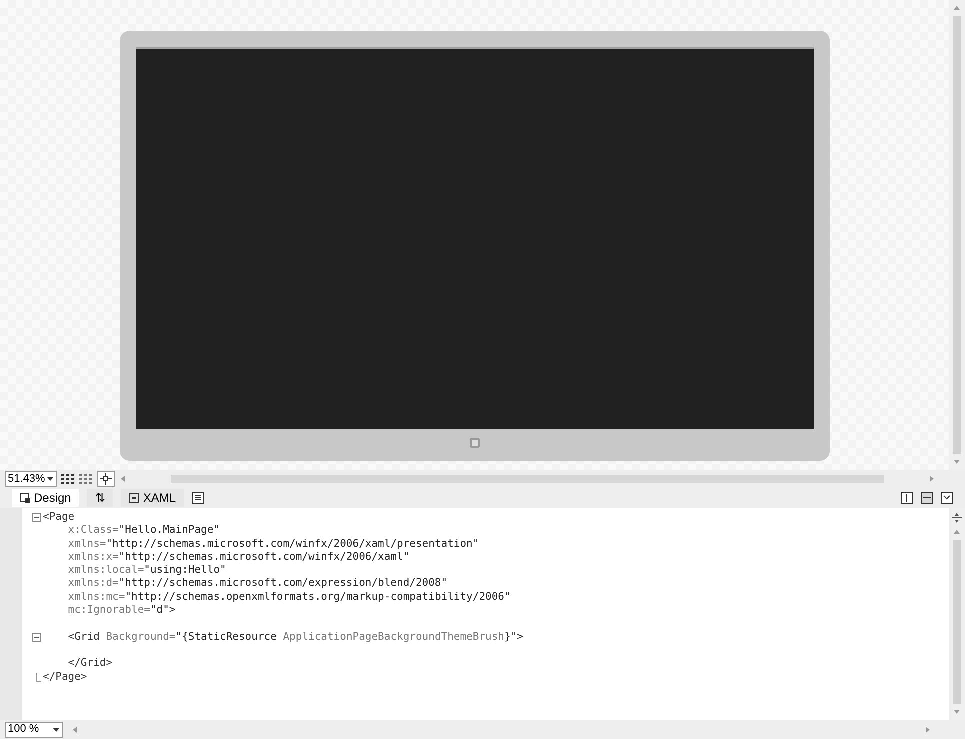 This screenshot has width=965, height=739. What do you see at coordinates (146, 571) in the screenshot?
I see `code-line: xmlns:local="using:Hello"` at bounding box center [146, 571].